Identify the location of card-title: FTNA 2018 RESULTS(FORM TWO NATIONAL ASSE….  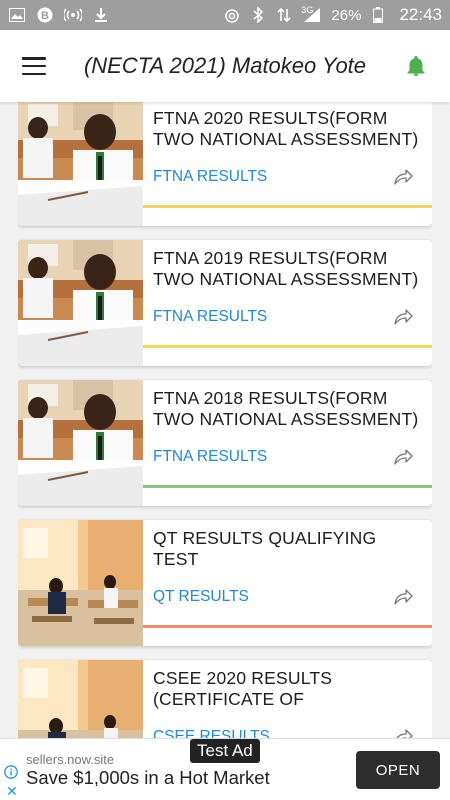
(286, 408).